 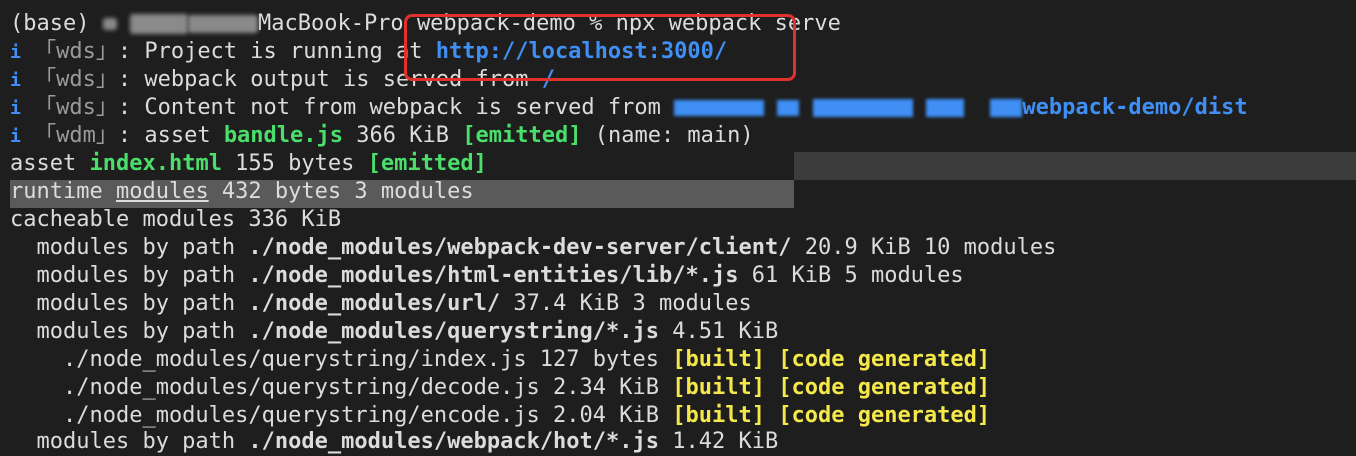 I want to click on wdm-prefix: : asset, so click(x=170, y=135).